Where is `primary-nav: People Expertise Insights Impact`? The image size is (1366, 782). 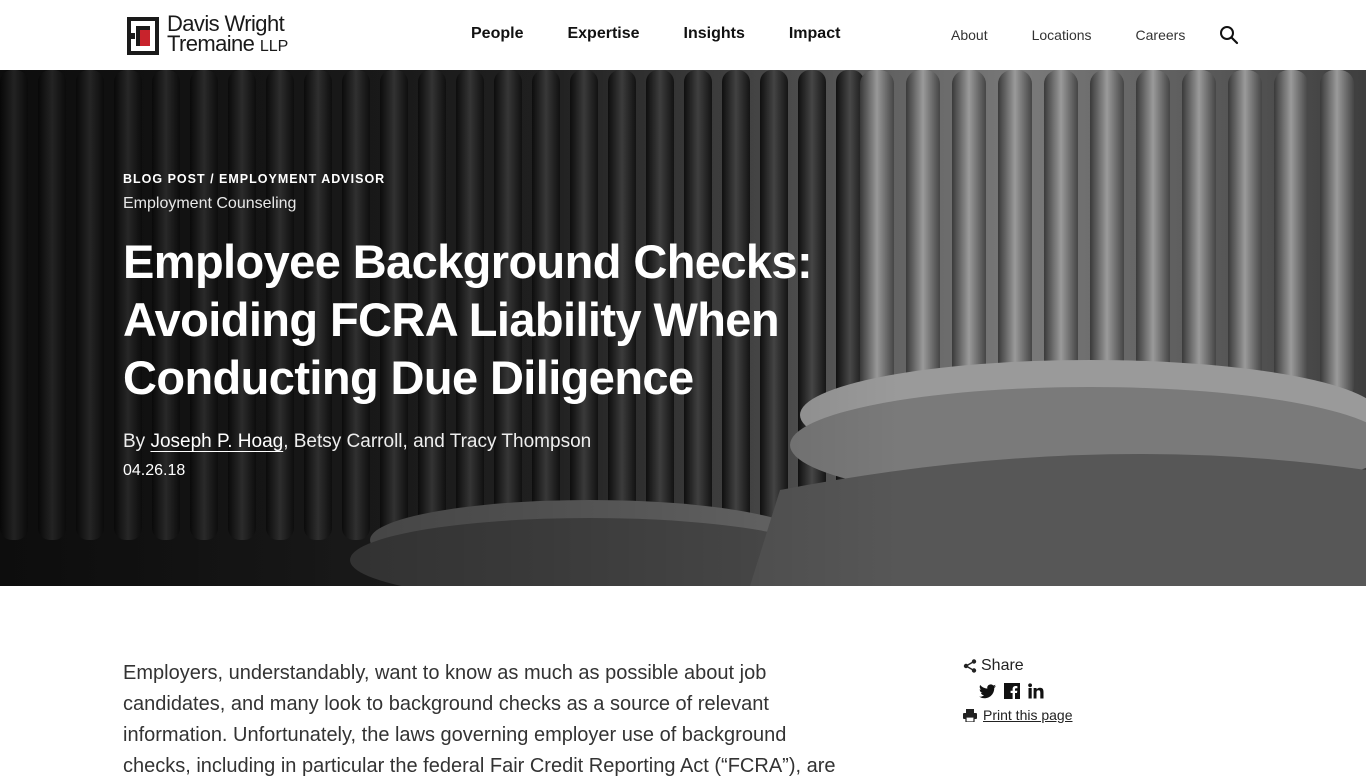
primary-nav: People Expertise Insights Impact is located at coordinates (655, 34).